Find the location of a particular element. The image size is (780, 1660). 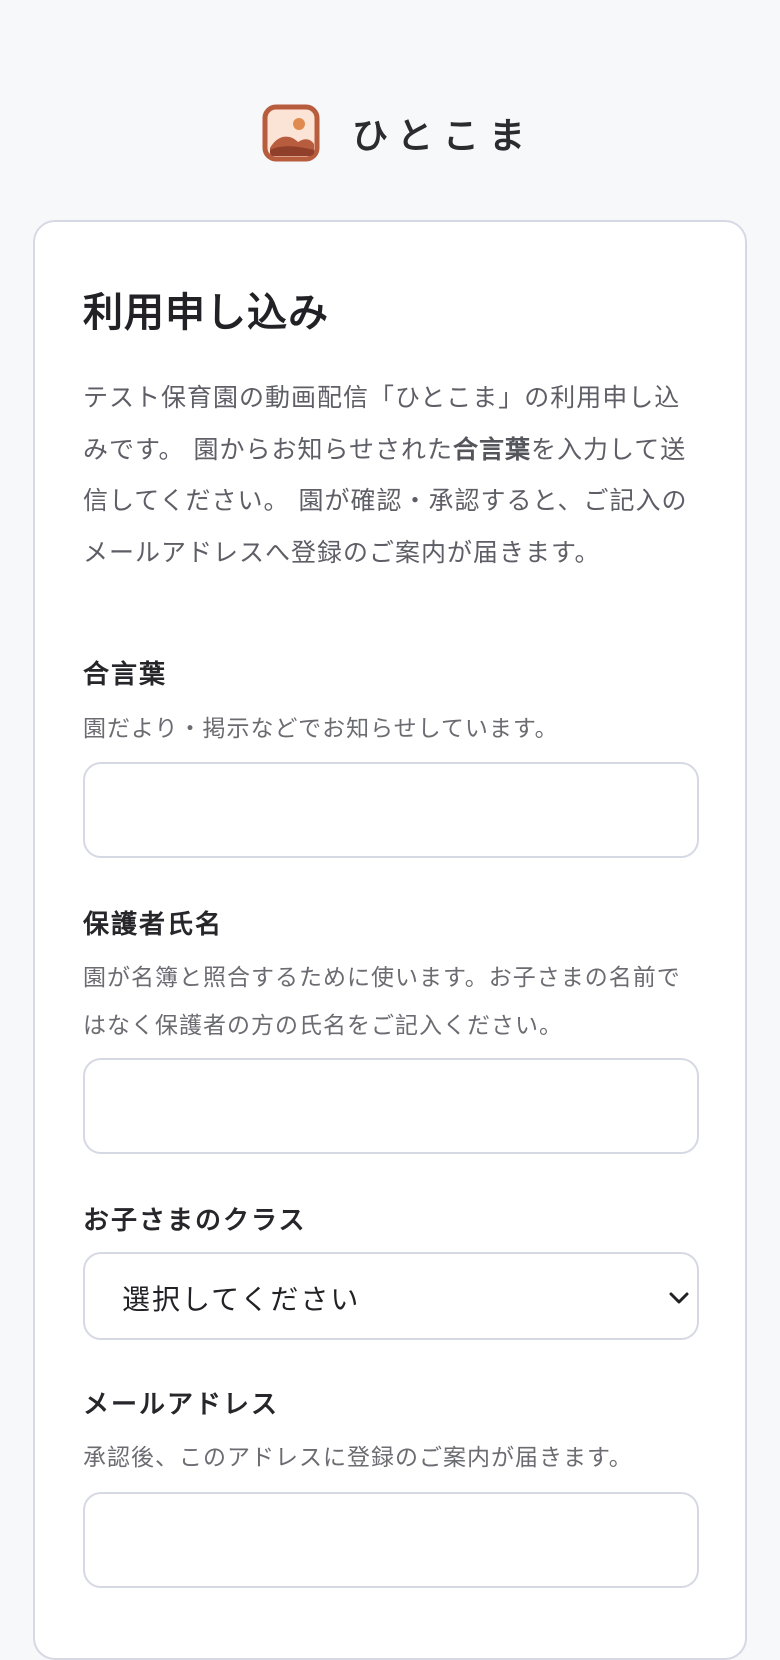

passphrase-label: 合言葉 is located at coordinates (125, 675).